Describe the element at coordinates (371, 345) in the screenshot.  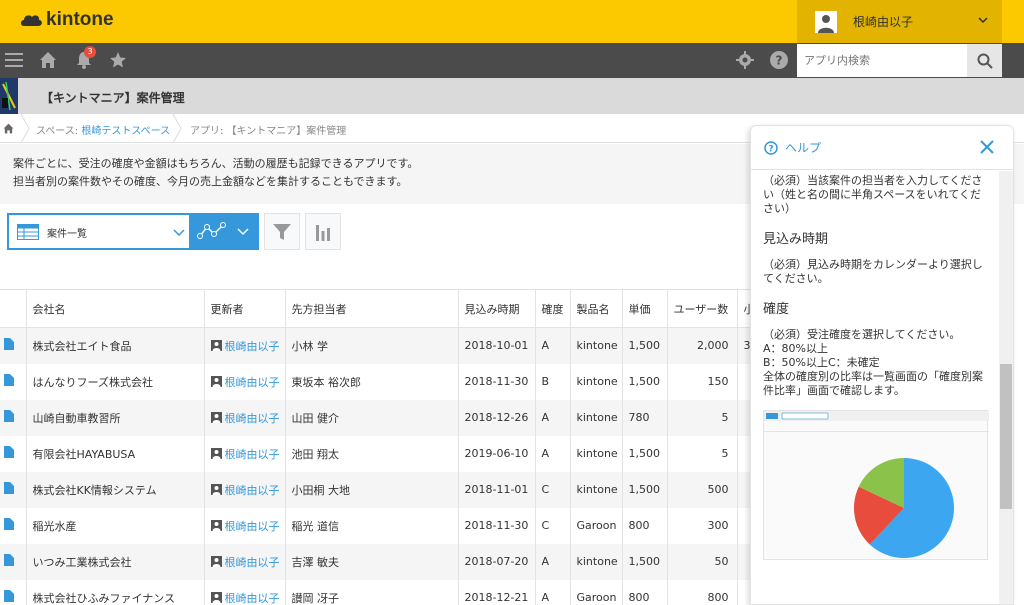
I see `contact-cell: 小林 学` at that location.